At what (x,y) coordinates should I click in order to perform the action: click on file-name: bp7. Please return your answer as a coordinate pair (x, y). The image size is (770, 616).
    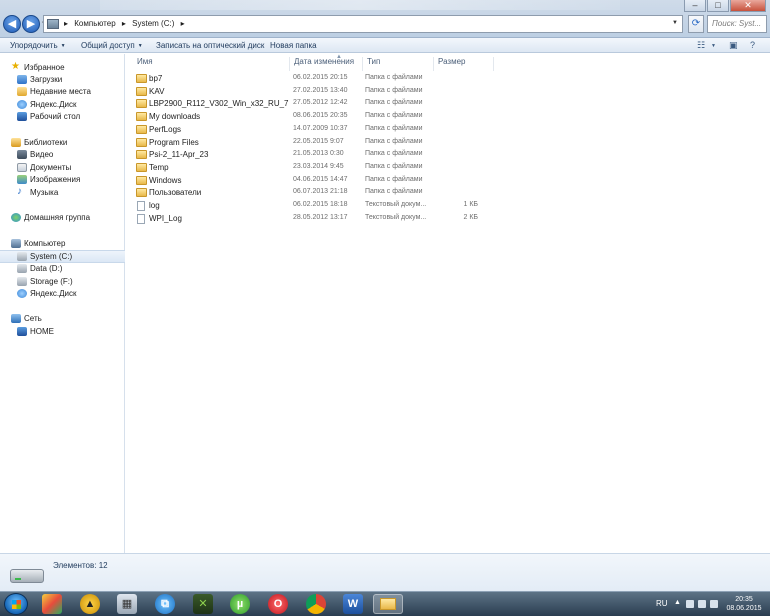
    Looking at the image, I should click on (156, 78).